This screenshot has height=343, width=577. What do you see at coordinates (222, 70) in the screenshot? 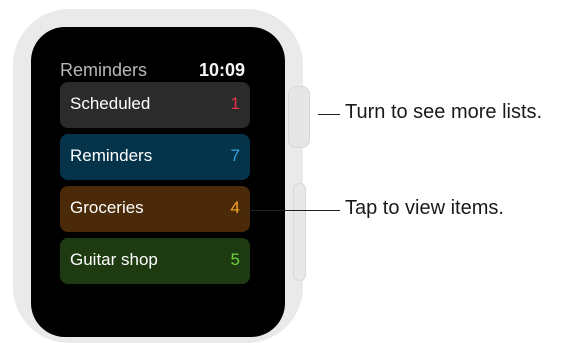
I see `clock-time: 10:09` at bounding box center [222, 70].